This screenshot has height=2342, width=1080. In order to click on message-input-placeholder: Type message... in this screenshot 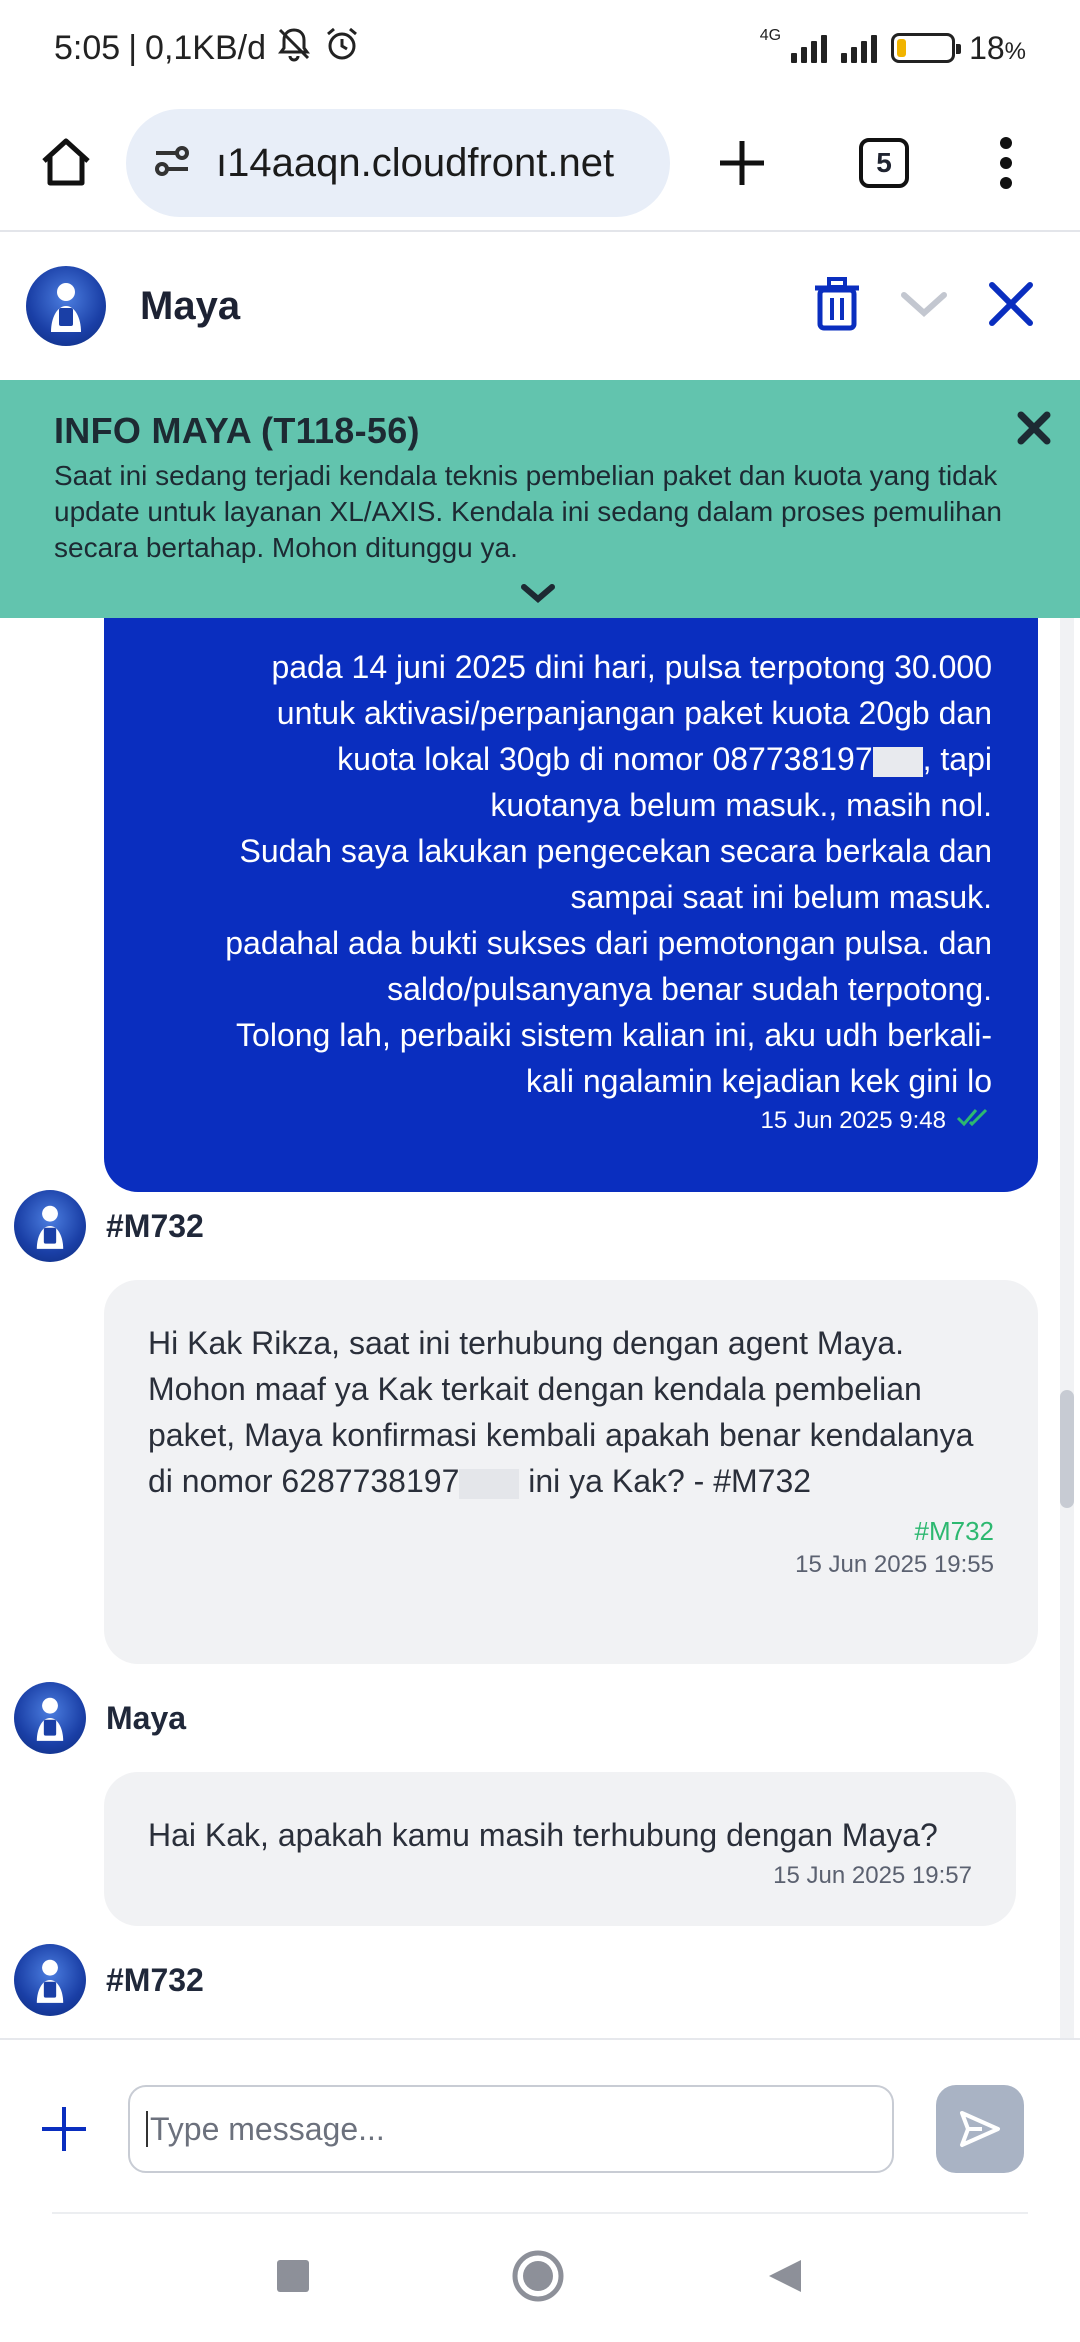, I will do `click(267, 2128)`.